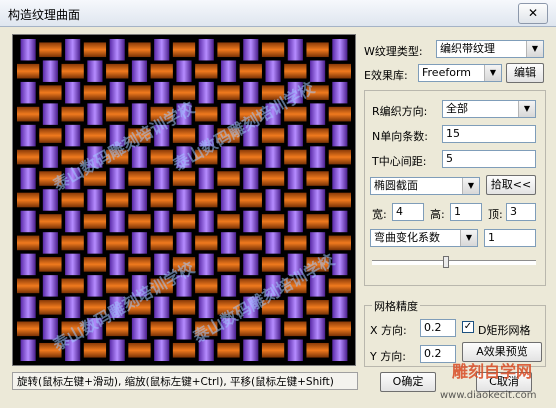 The height and width of the screenshot is (408, 556). Describe the element at coordinates (446, 262) in the screenshot. I see `bend-slider-thumb` at that location.